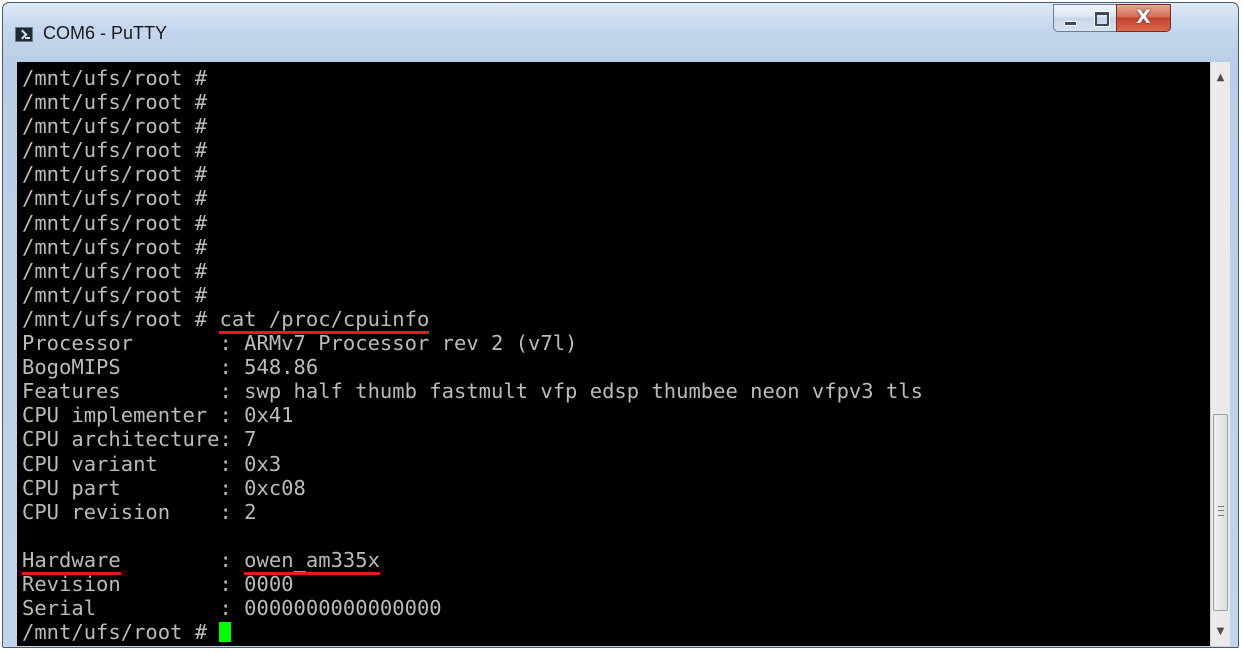  What do you see at coordinates (1220, 78) in the screenshot?
I see `scroll-up-icon: ▲` at bounding box center [1220, 78].